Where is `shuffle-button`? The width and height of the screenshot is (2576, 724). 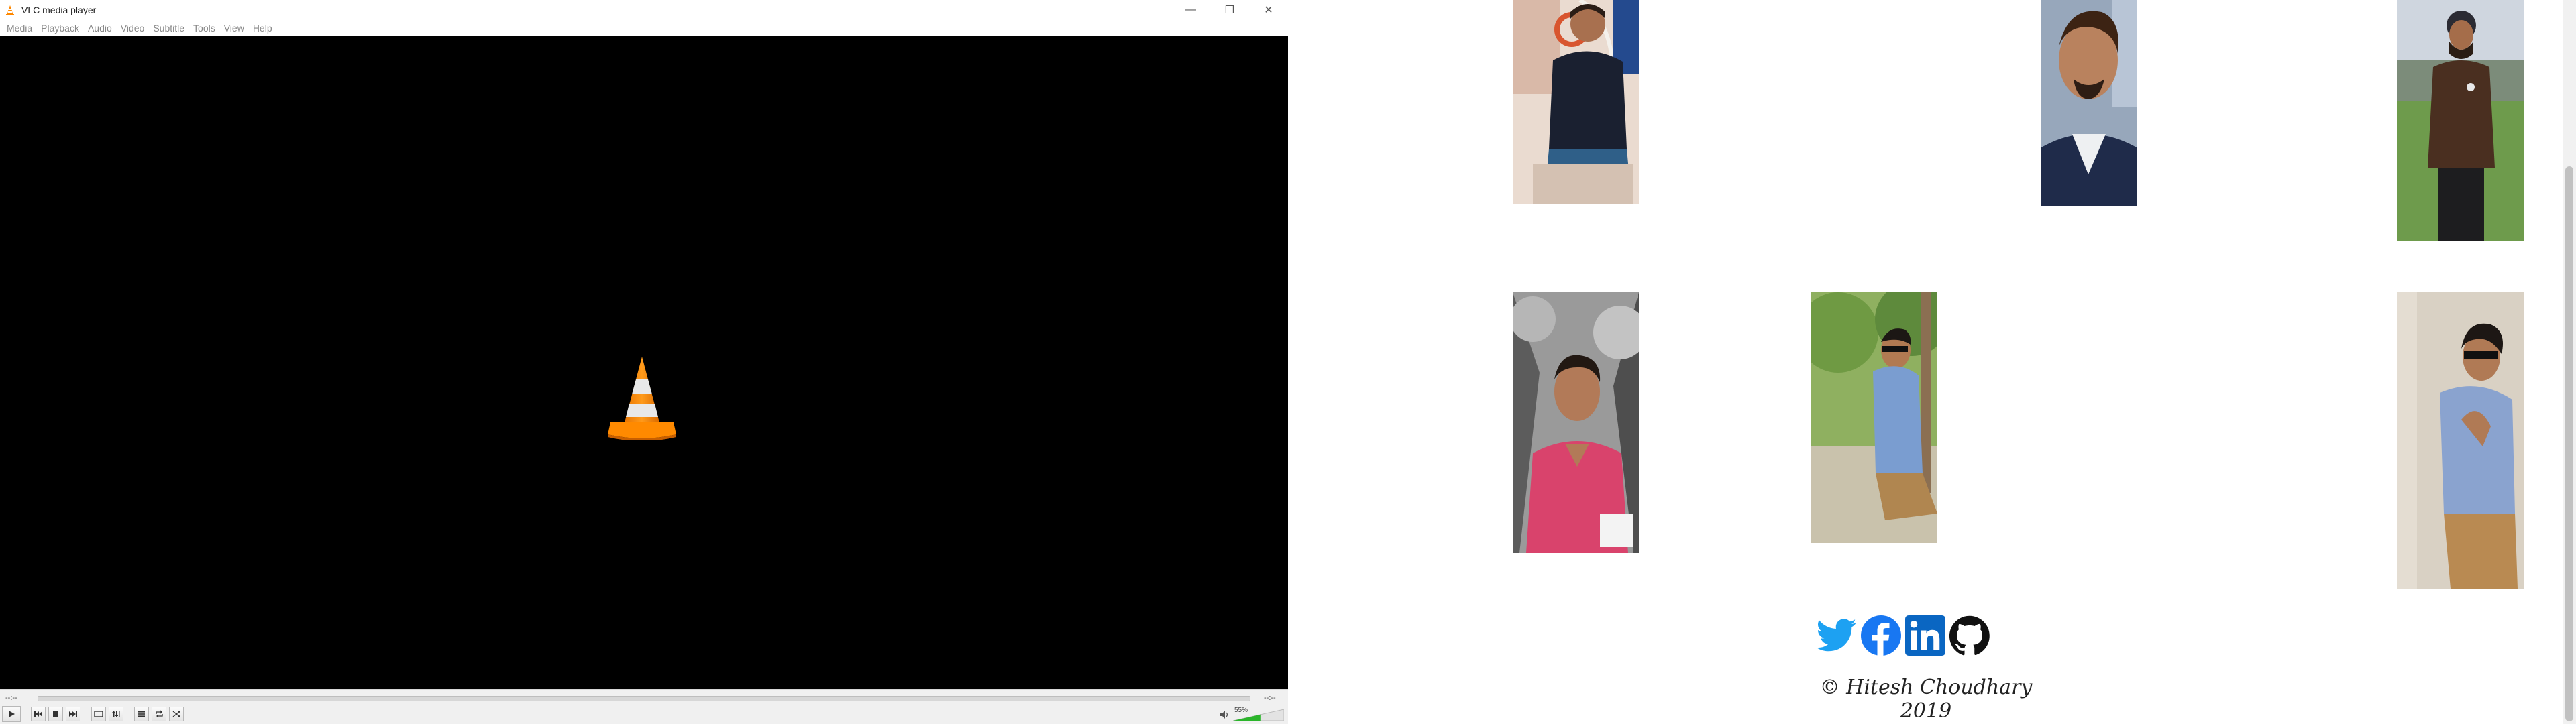 shuffle-button is located at coordinates (176, 714).